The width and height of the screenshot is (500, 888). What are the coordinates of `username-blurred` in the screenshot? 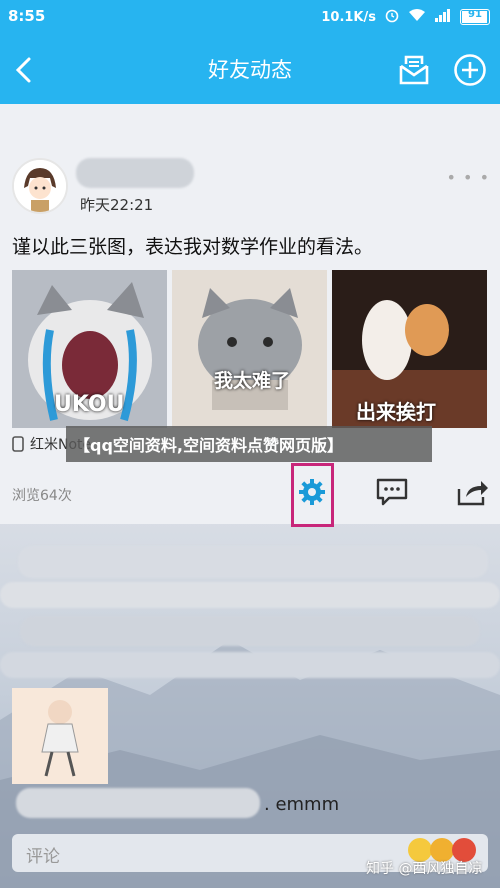 It's located at (135, 173).